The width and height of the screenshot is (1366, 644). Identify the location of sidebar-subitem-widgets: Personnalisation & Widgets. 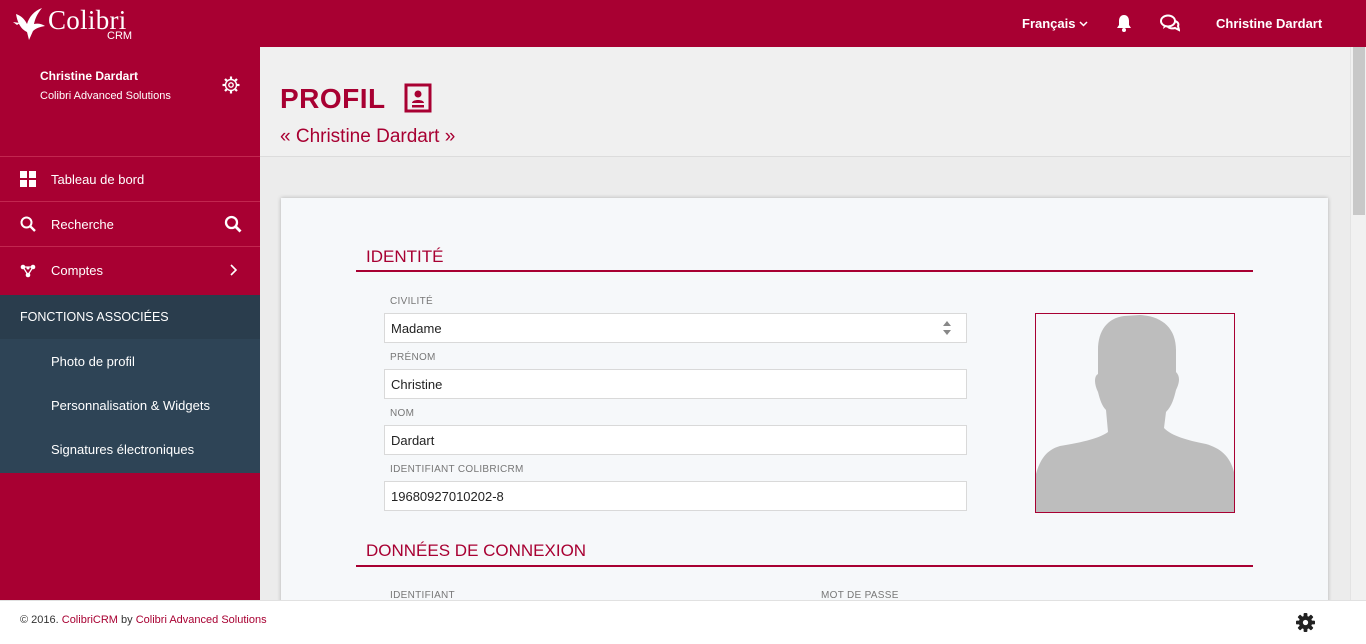
(130, 405).